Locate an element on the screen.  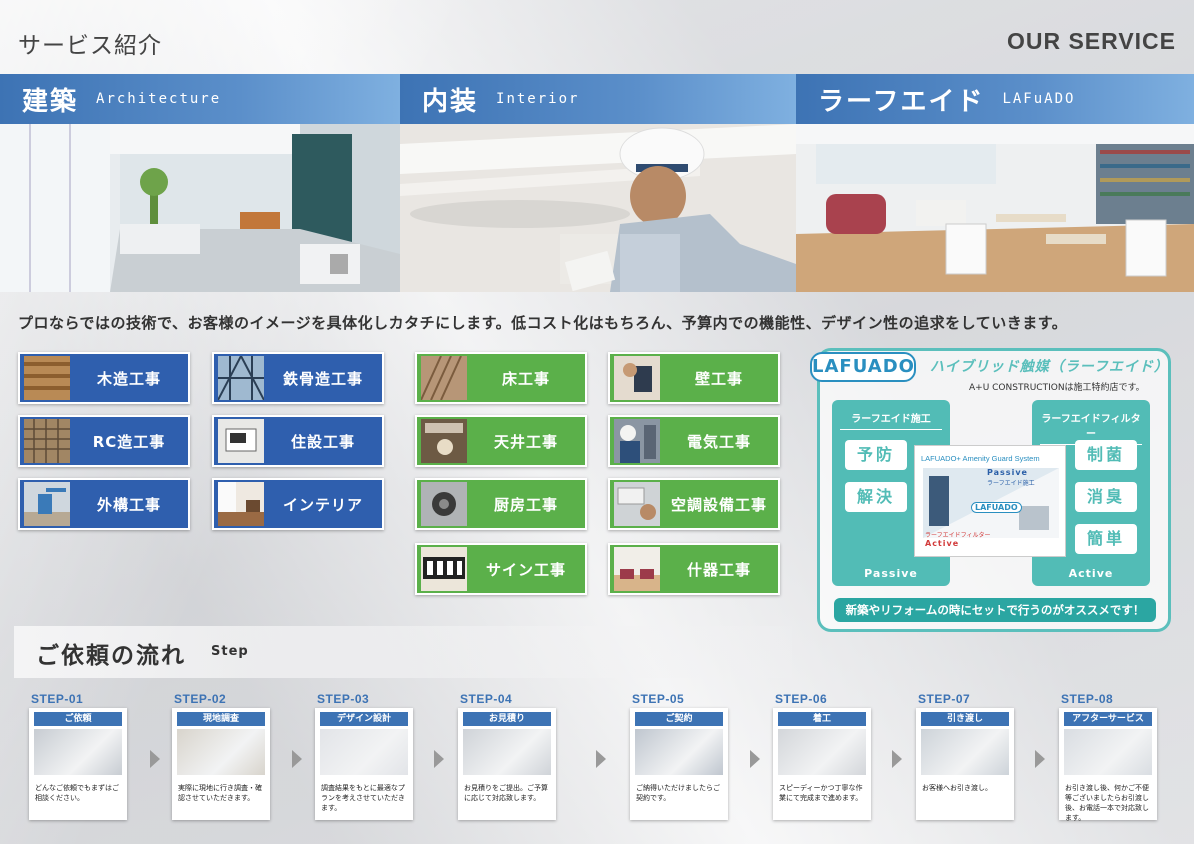
work-label: 木造工事 is located at coordinates (128, 378).